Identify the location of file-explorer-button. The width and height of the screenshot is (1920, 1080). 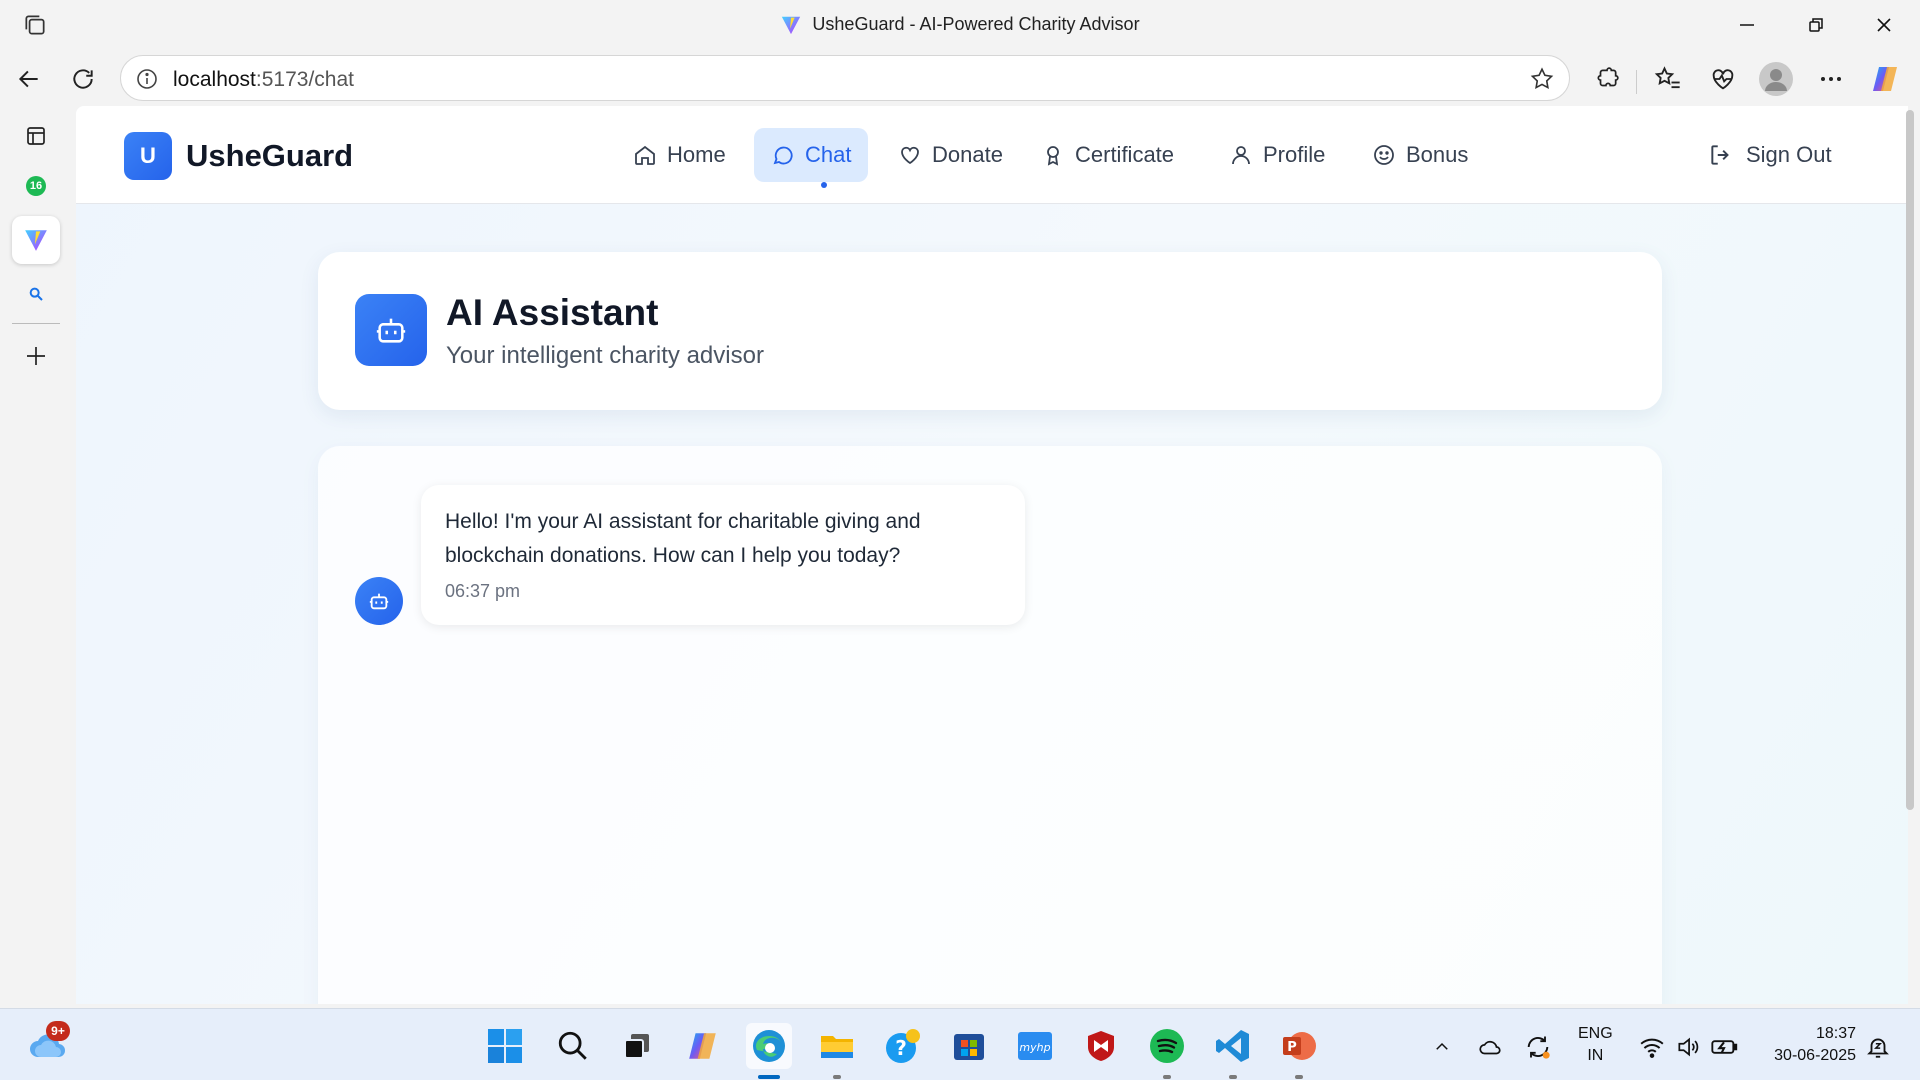
(837, 1046).